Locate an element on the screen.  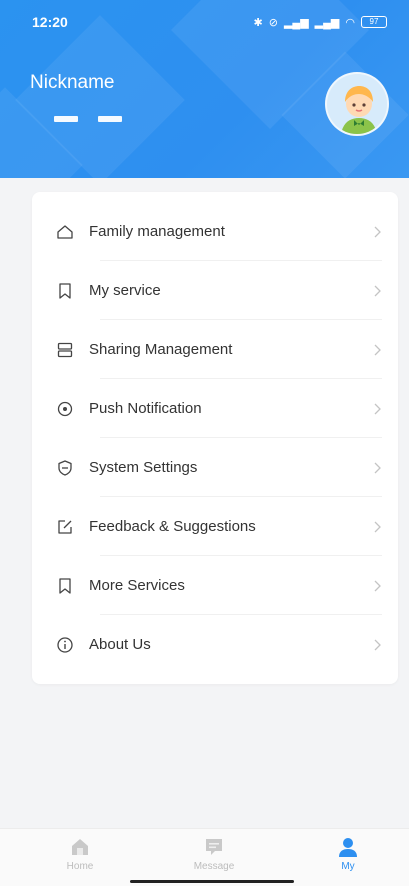
menu-item-family-management: Family management is located at coordinates (215, 231).